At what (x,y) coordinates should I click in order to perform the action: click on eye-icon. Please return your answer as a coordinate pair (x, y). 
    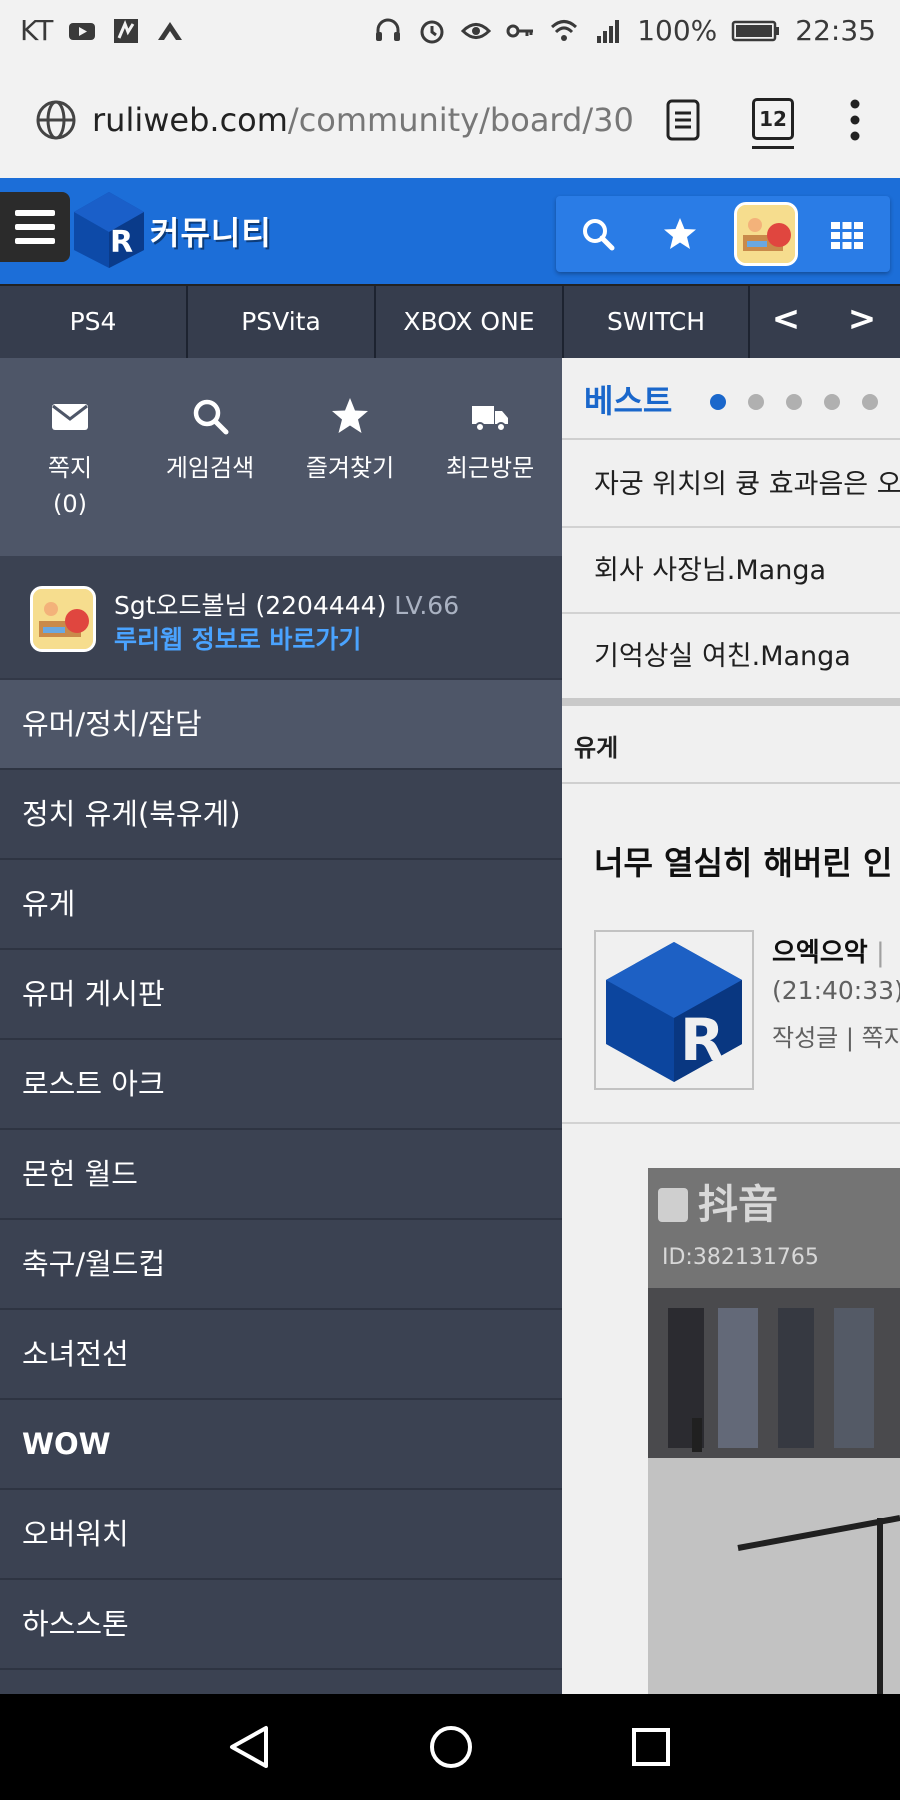
    Looking at the image, I should click on (476, 30).